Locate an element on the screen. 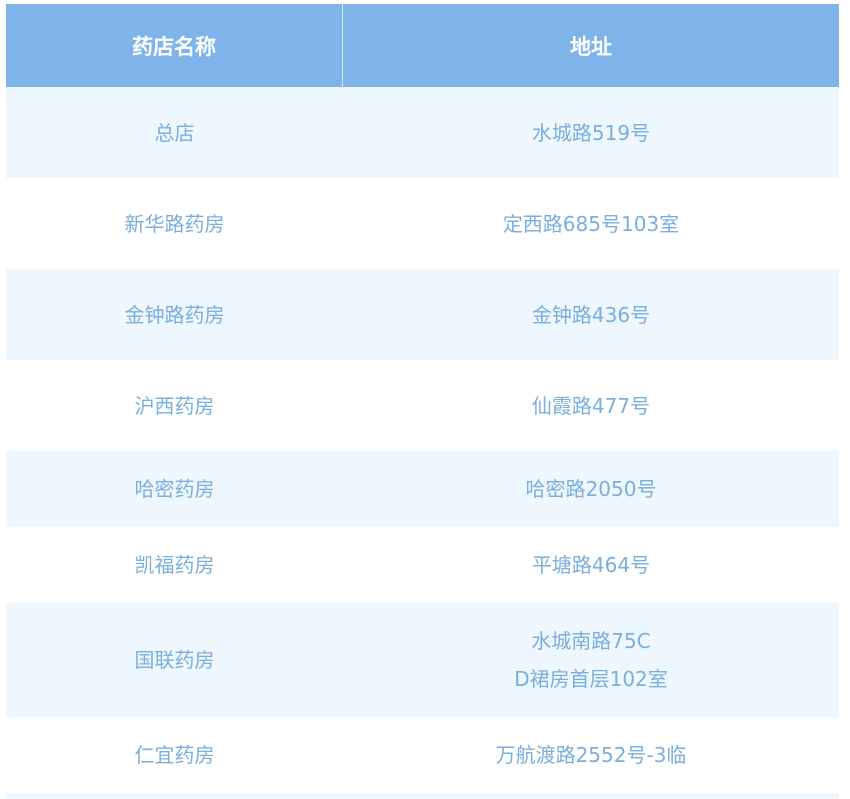 The width and height of the screenshot is (850, 799). address-cell: 平塘路464号 is located at coordinates (591, 565).